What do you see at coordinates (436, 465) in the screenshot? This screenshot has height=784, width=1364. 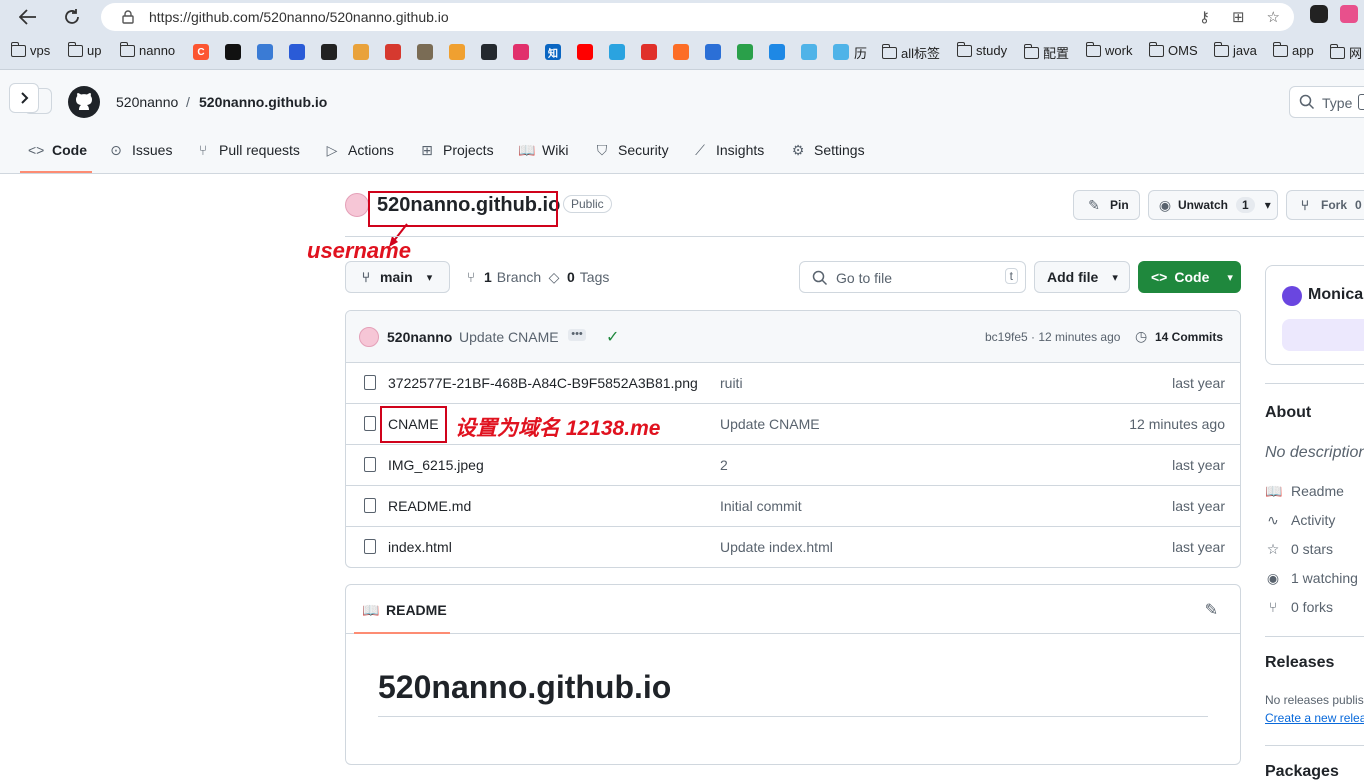 I see `file-name: IMG_6215.jpeg` at bounding box center [436, 465].